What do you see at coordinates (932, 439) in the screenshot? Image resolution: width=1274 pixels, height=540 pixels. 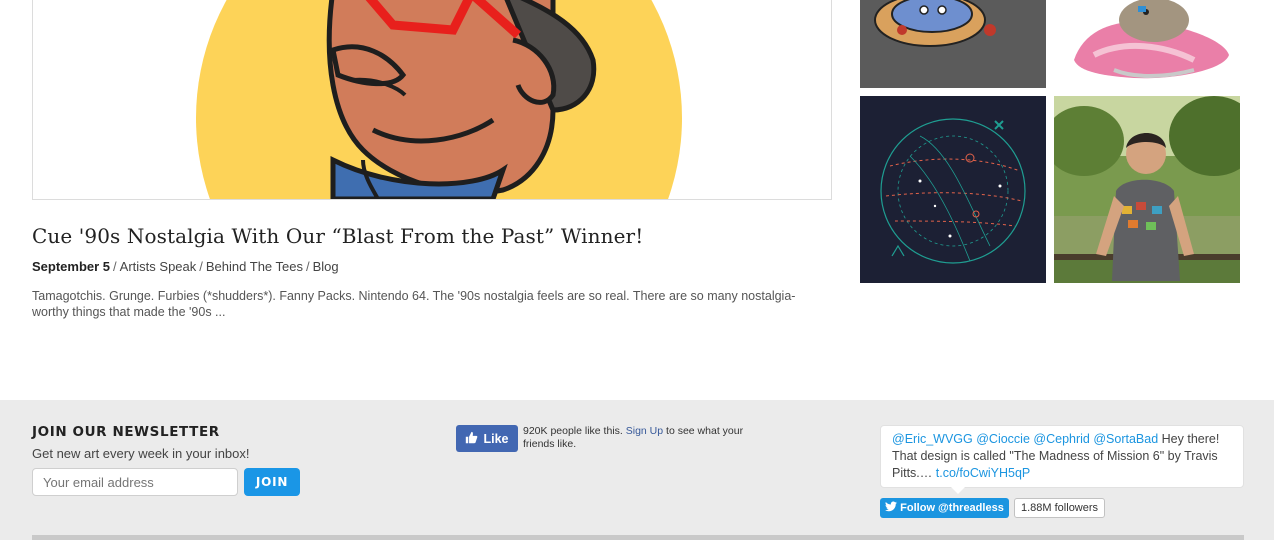 I see `tweet-mention: @Eric_WVGG` at bounding box center [932, 439].